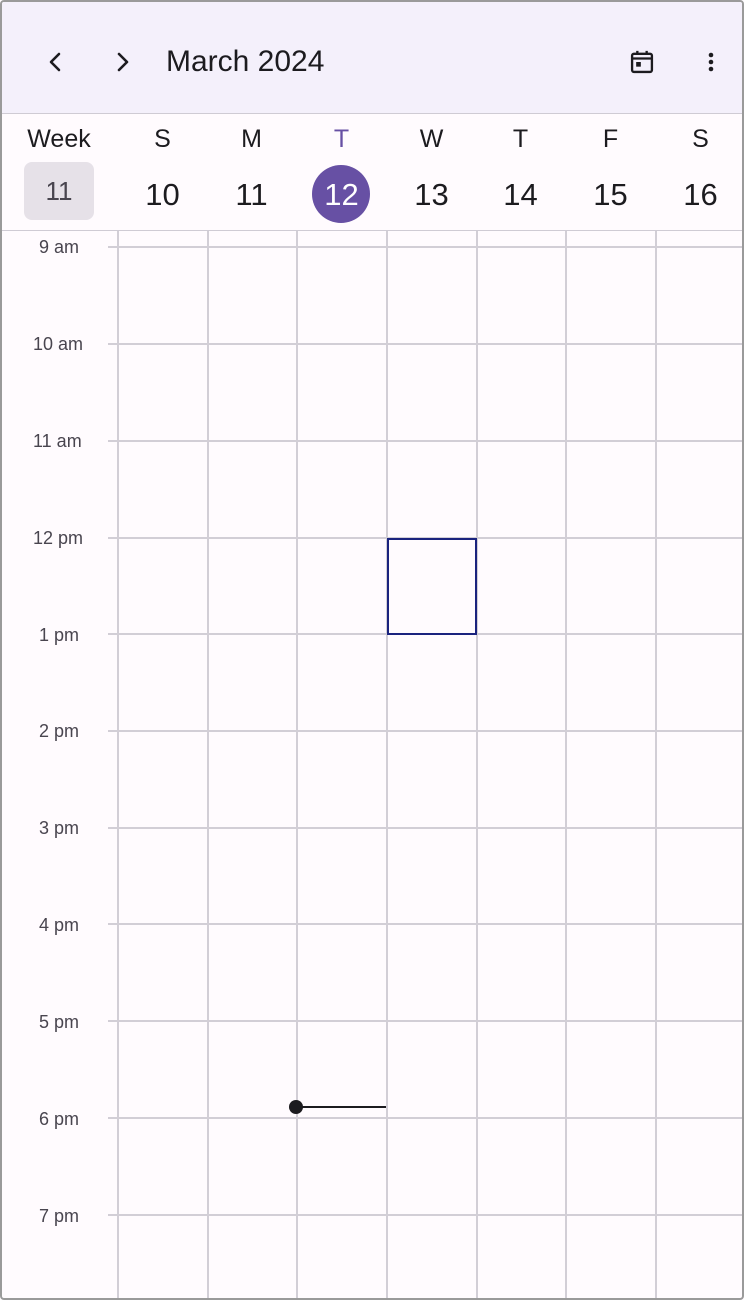 The image size is (744, 1300). I want to click on hour-label: 11 am, so click(57, 441).